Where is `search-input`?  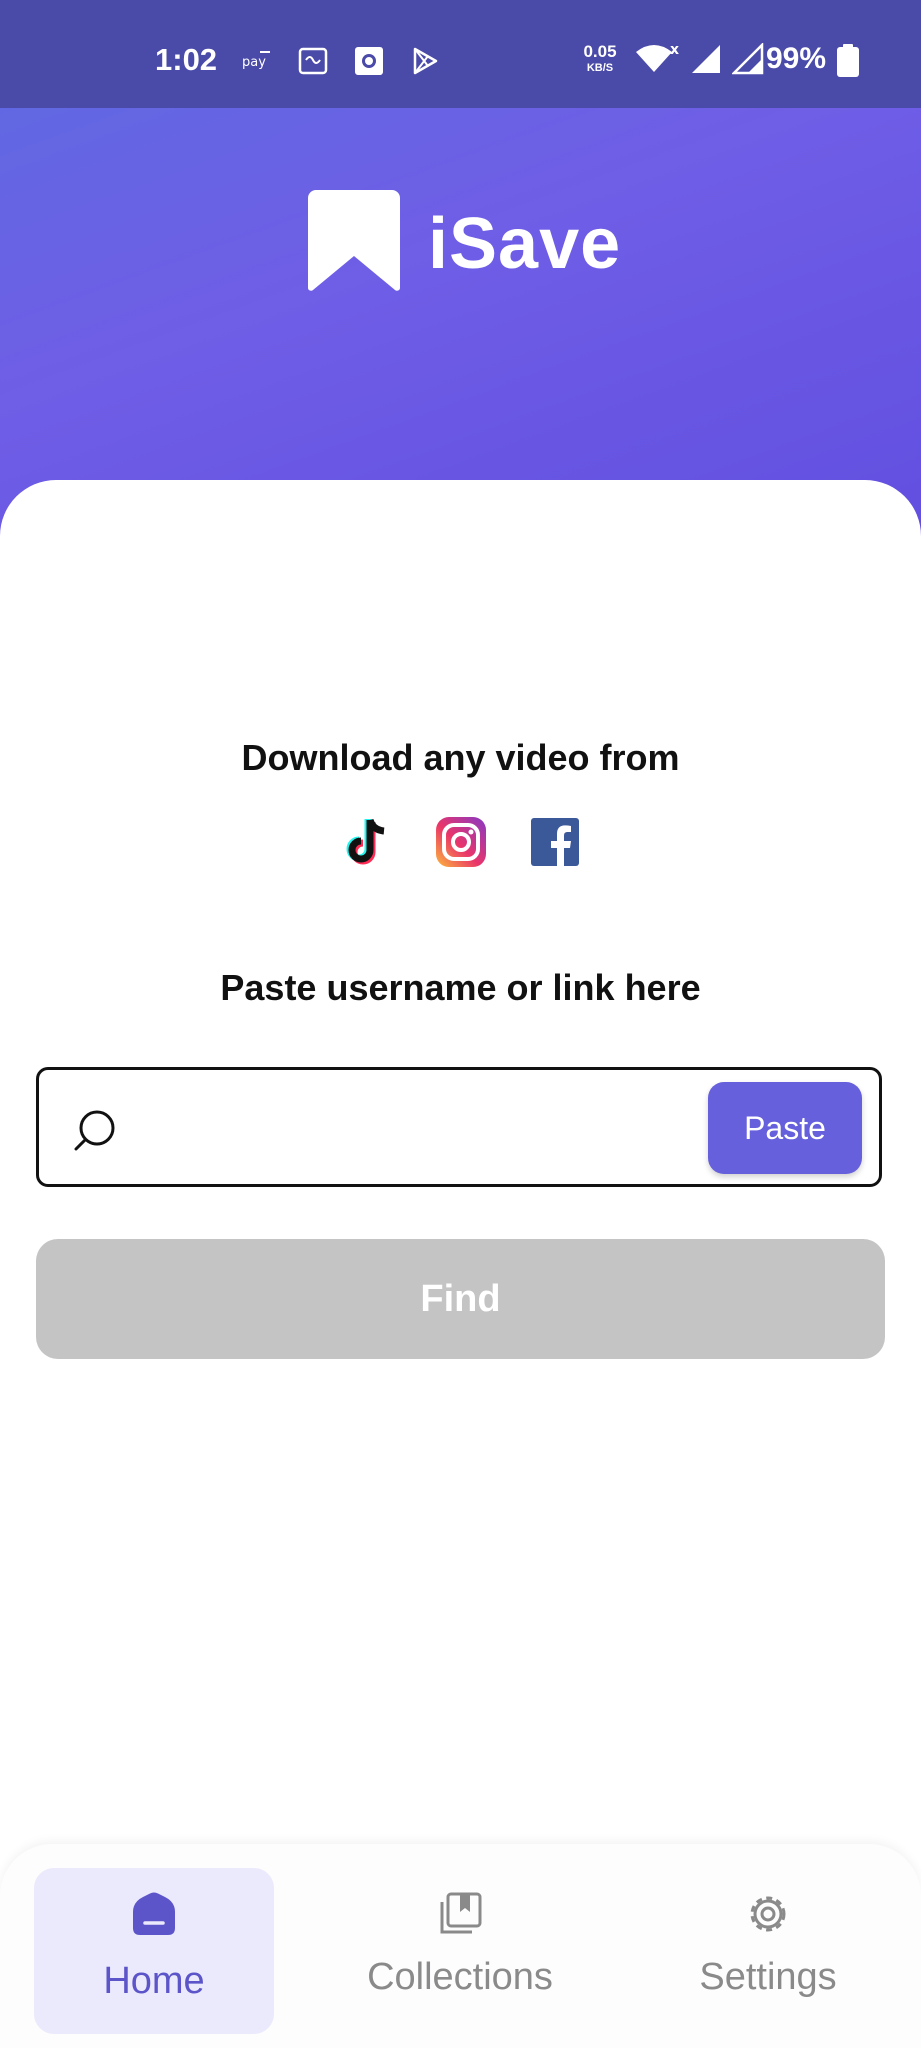
search-input is located at coordinates (436, 1129).